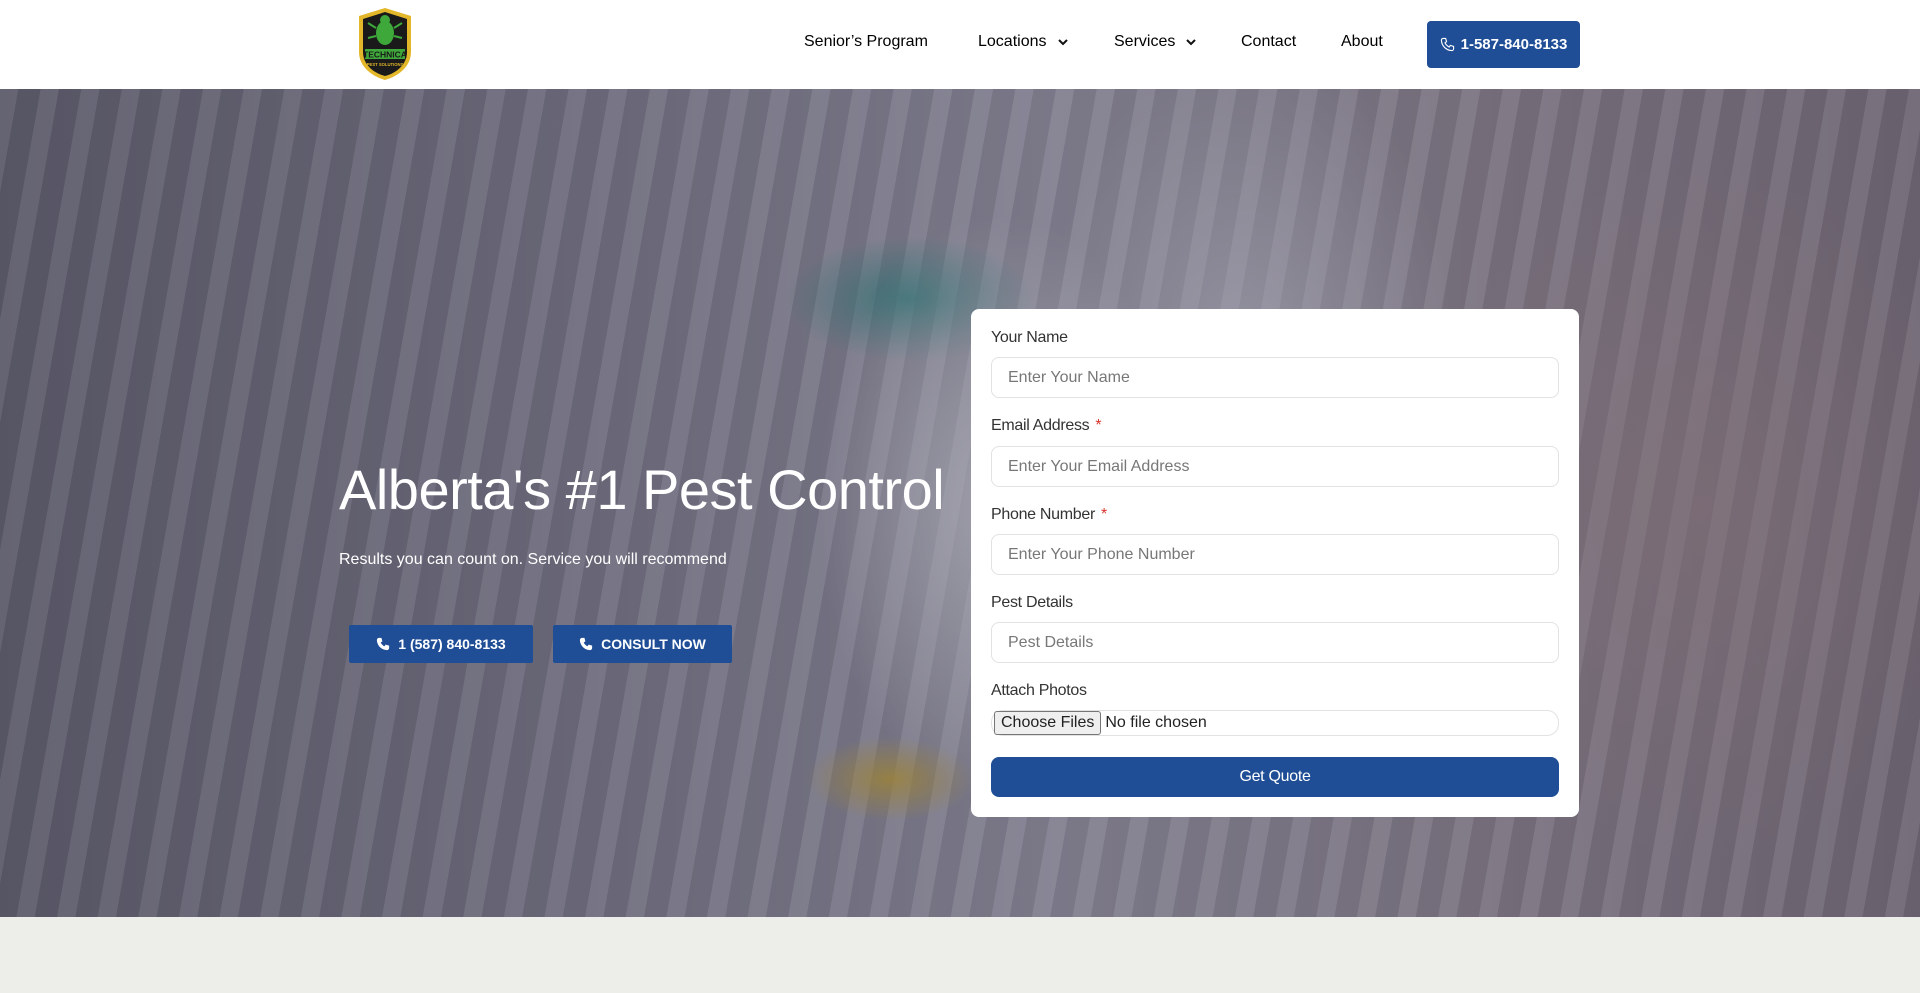 The width and height of the screenshot is (1920, 993). What do you see at coordinates (642, 489) in the screenshot?
I see `hero-title: Alberta's #1 Pest Control` at bounding box center [642, 489].